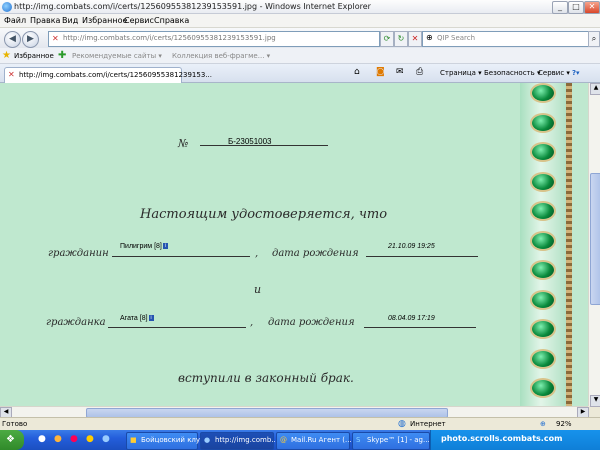 This screenshot has height=450, width=600. I want to click on search-field: ⊕ QIP Search, so click(505, 39).